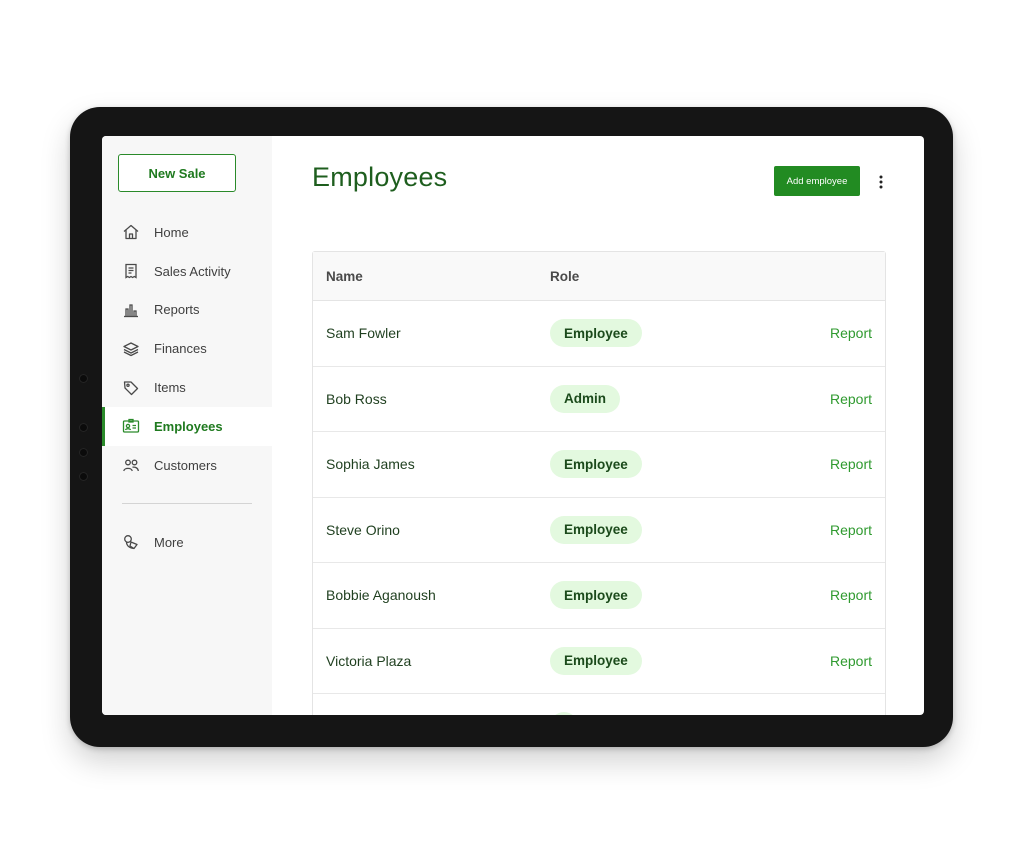  Describe the element at coordinates (356, 398) in the screenshot. I see `employee-name: Bob Ross` at that location.